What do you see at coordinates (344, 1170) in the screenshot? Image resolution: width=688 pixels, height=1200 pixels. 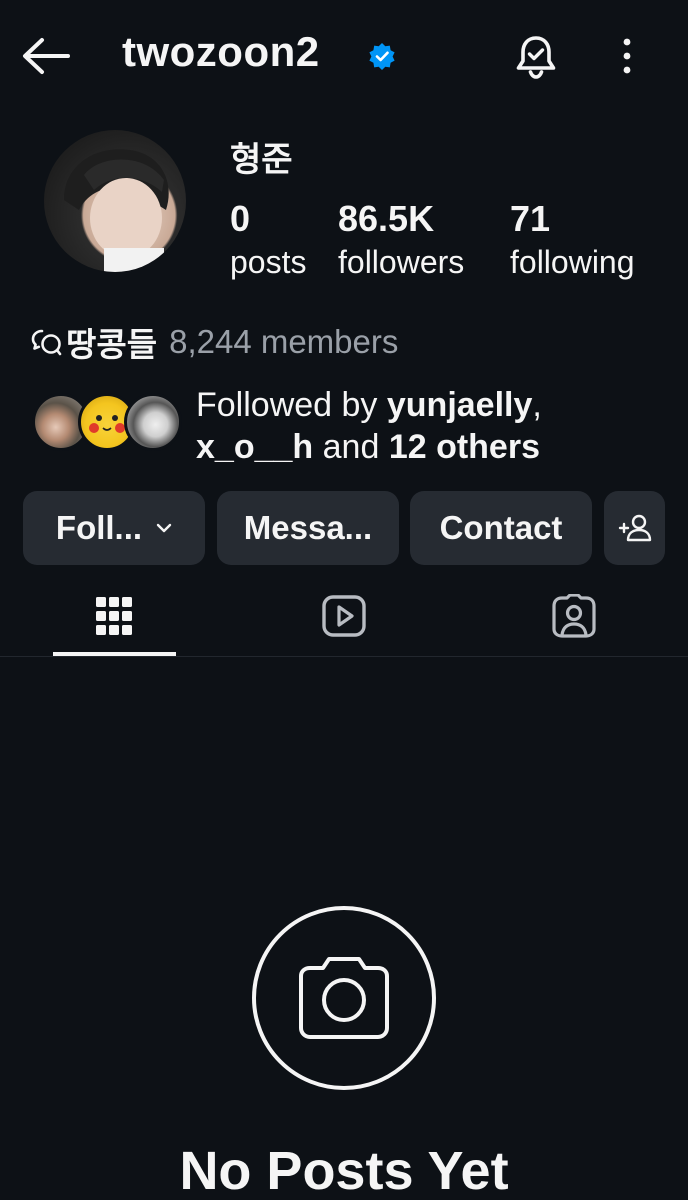 I see `empty-state-title: No Posts Yet` at bounding box center [344, 1170].